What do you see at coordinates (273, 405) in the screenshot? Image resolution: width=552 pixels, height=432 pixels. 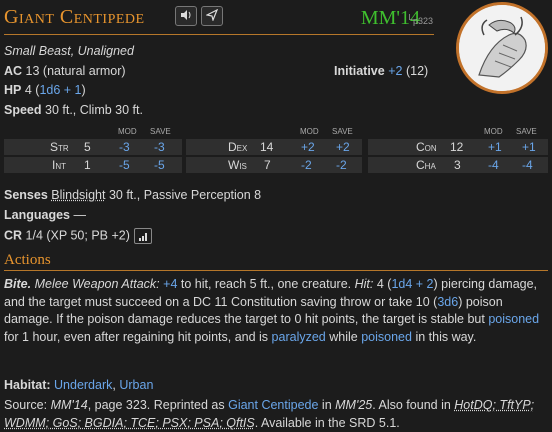 I see `reprint-link: Giant Centipede` at bounding box center [273, 405].